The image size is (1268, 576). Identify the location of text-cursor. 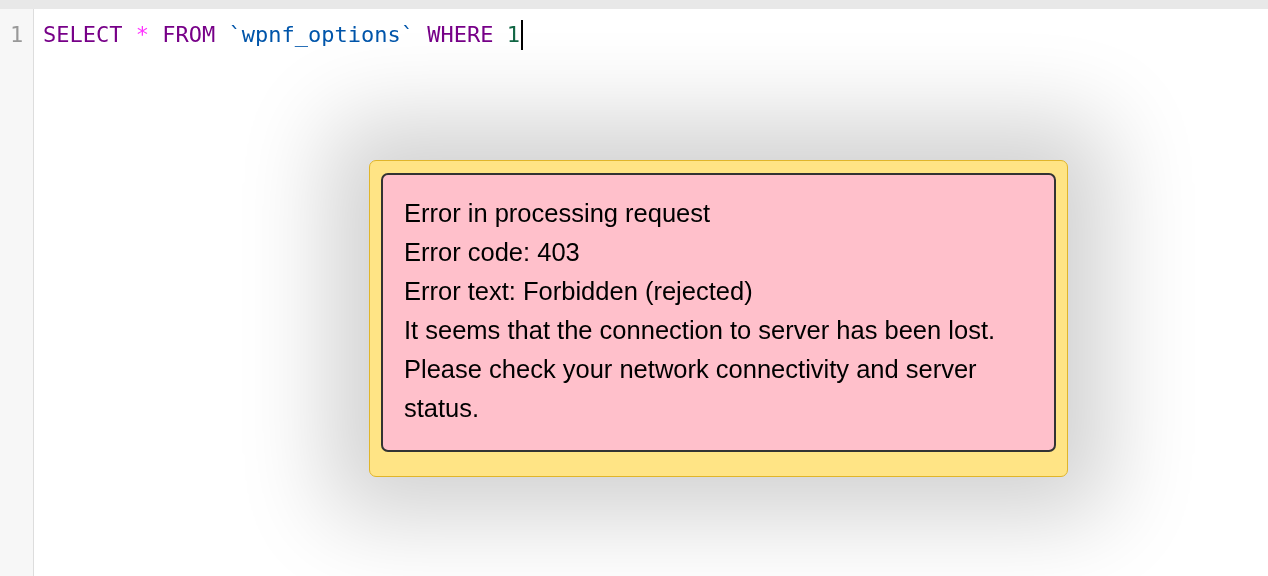
(521, 35).